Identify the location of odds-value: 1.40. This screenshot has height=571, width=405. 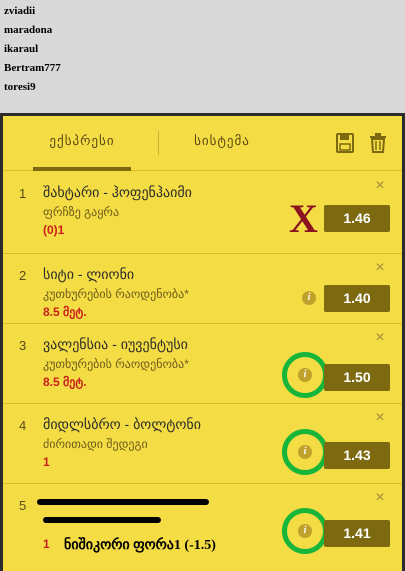
(357, 298).